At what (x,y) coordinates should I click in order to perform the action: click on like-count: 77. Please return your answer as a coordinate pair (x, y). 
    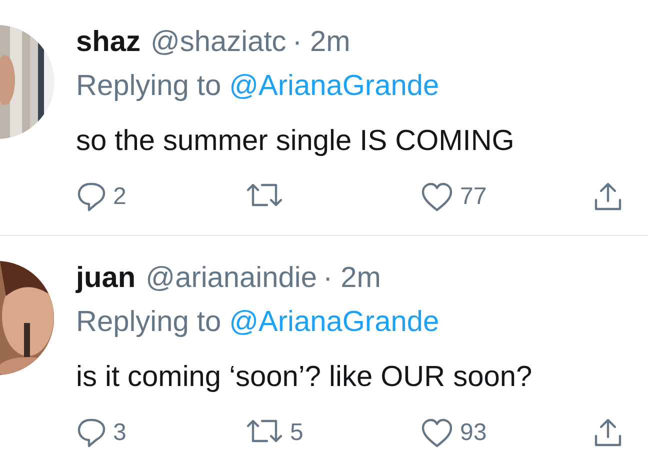
    Looking at the image, I should click on (473, 197).